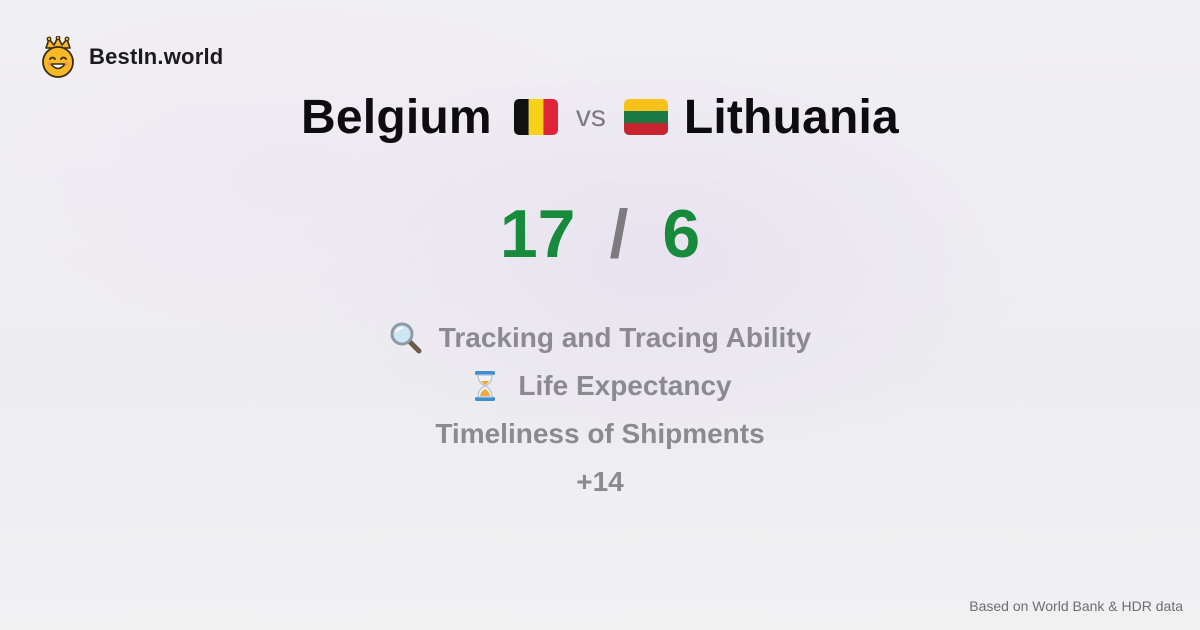 This screenshot has width=1200, height=630. I want to click on score: 17 / 6, so click(600, 234).